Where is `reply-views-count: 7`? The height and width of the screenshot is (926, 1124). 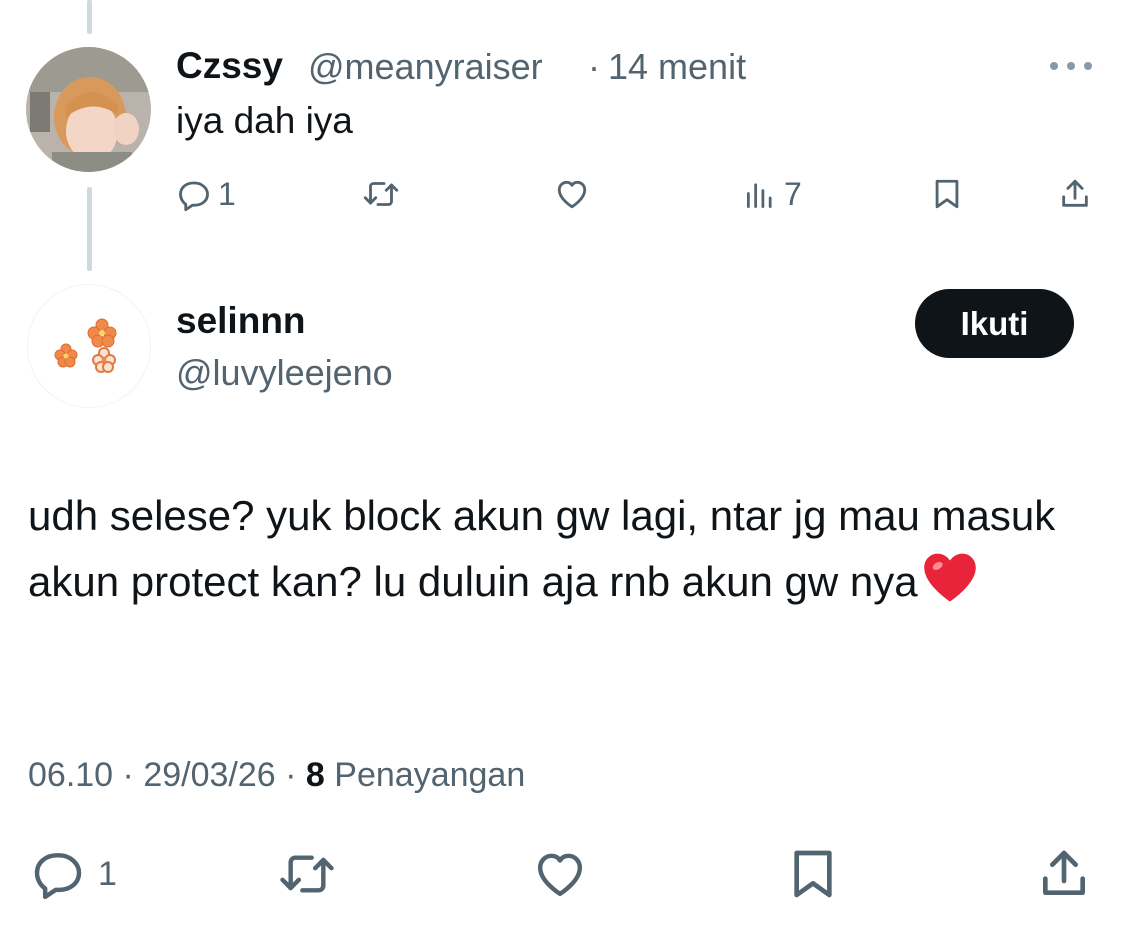 reply-views-count: 7 is located at coordinates (793, 194).